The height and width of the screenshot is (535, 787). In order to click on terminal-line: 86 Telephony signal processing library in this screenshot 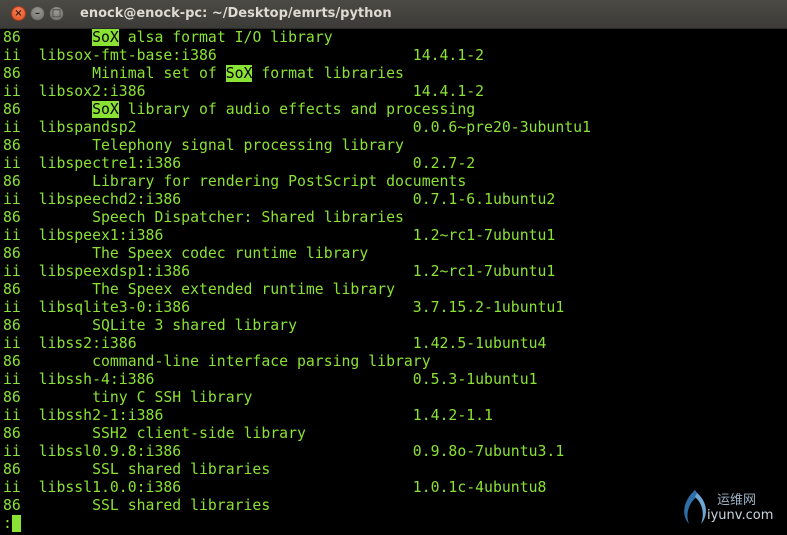, I will do `click(203, 146)`.